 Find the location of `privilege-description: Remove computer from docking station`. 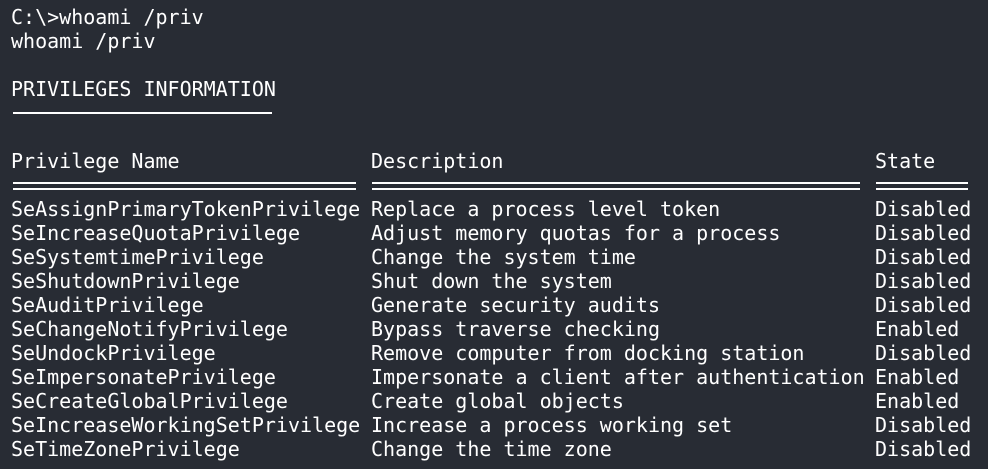

privilege-description: Remove computer from docking station is located at coordinates (588, 353).